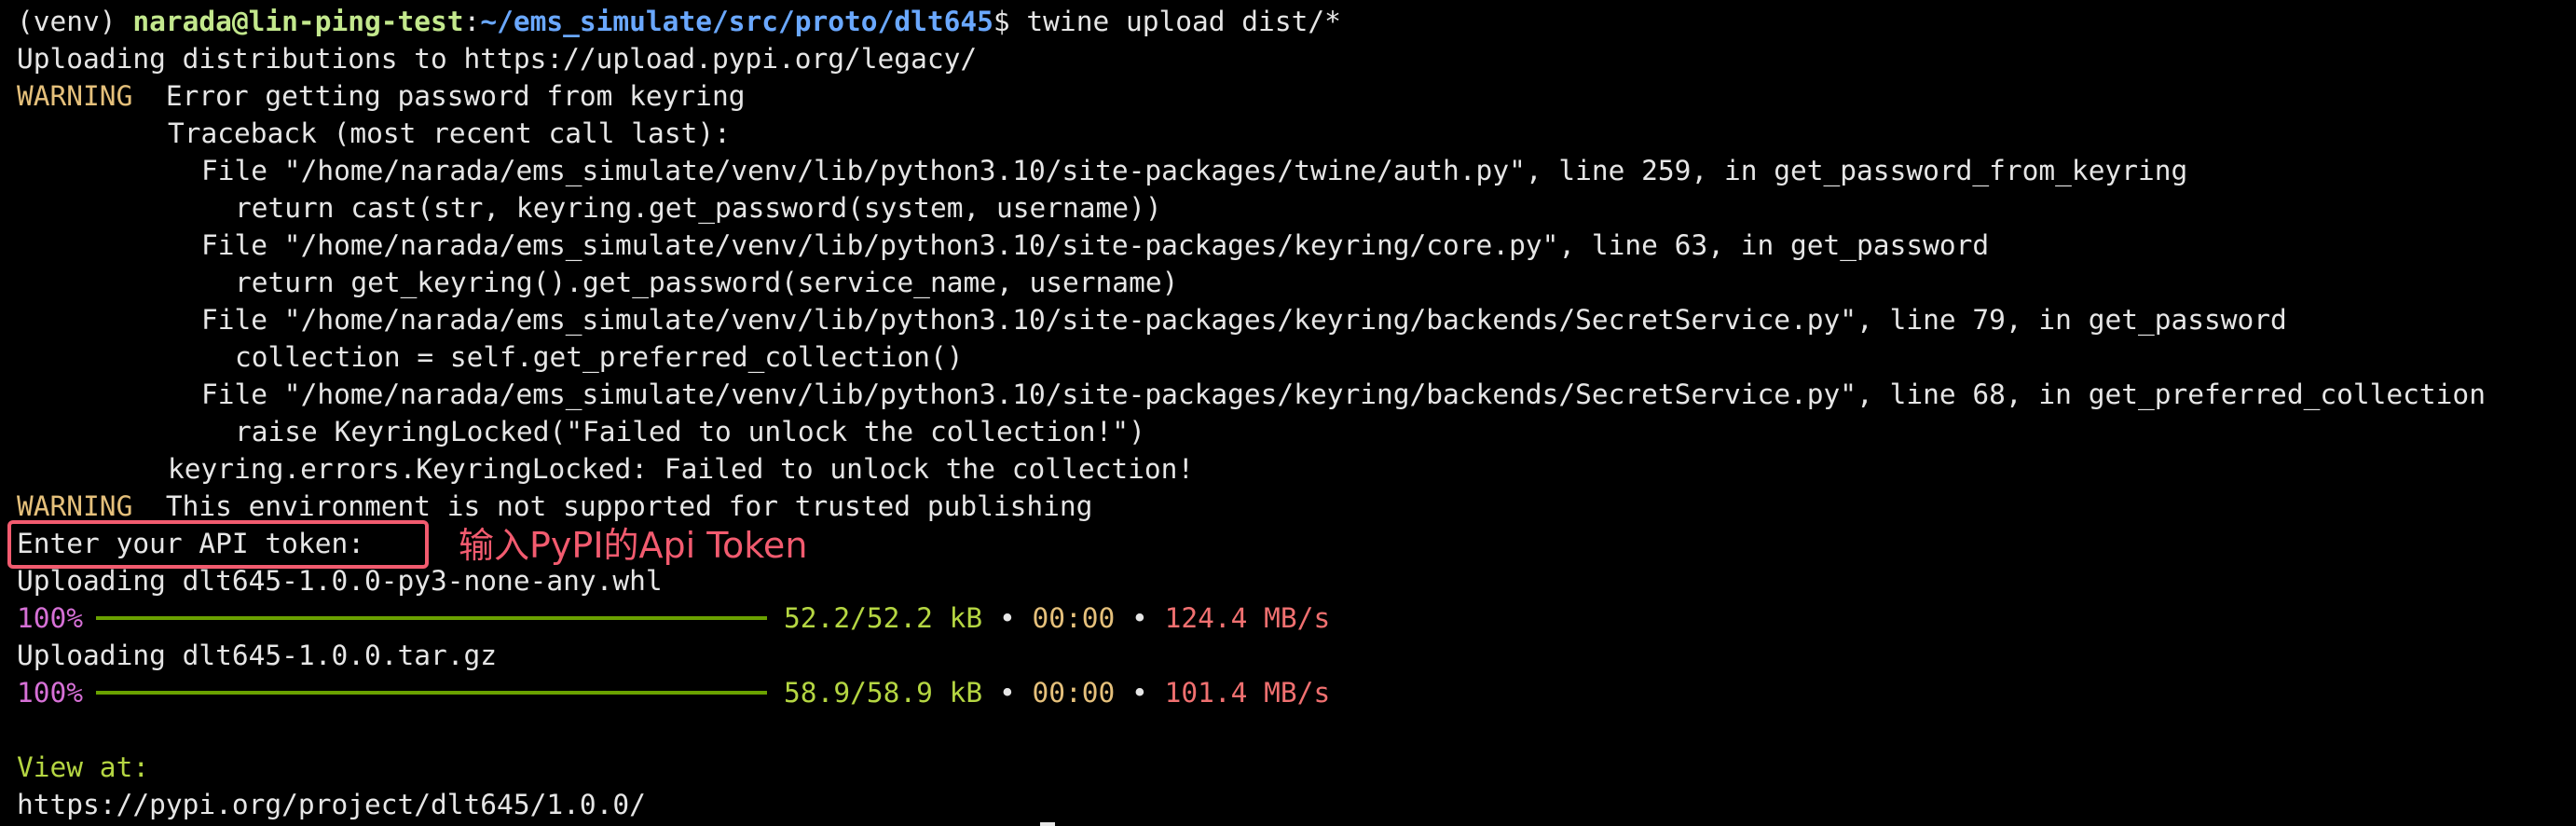  I want to click on traceback-header: Traceback (most recent call last):, so click(449, 133).